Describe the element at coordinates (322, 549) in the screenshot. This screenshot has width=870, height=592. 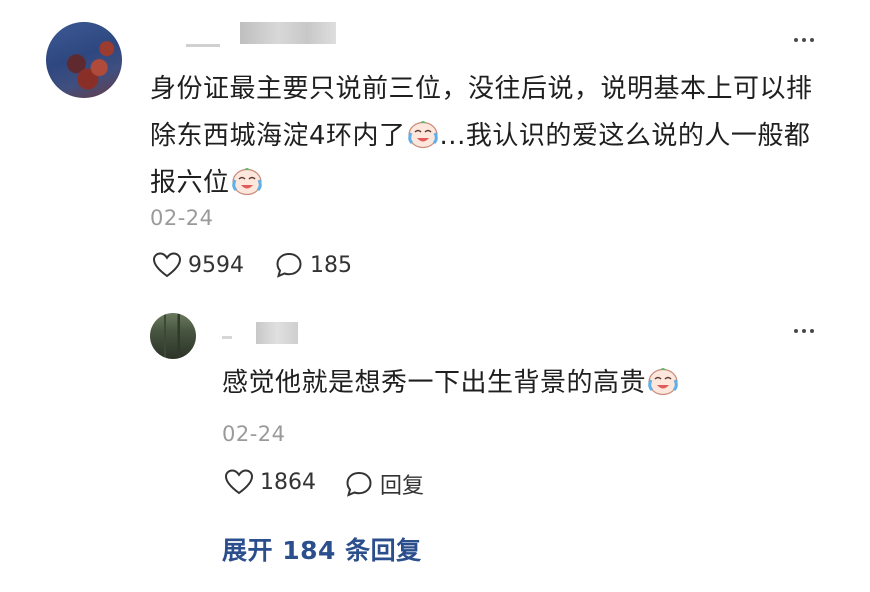
I see `expand-replies-link: 展开 184 条回复` at that location.